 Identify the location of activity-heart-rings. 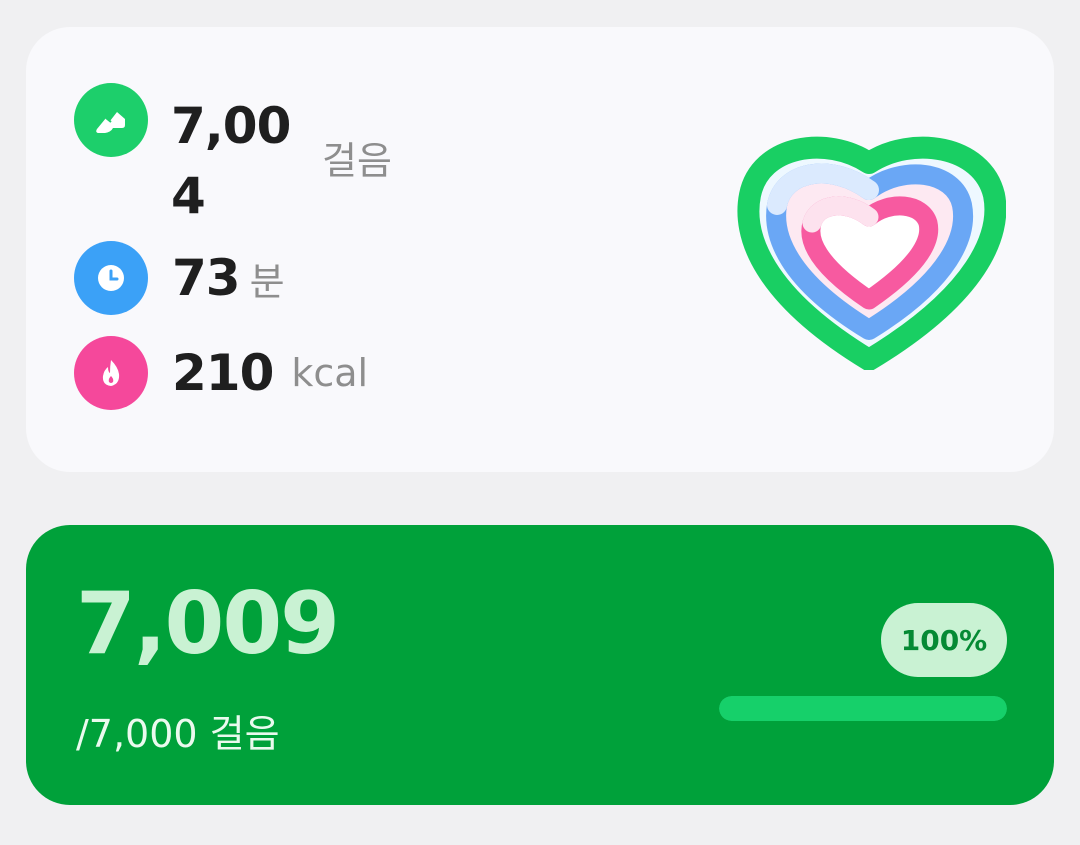
(871, 253).